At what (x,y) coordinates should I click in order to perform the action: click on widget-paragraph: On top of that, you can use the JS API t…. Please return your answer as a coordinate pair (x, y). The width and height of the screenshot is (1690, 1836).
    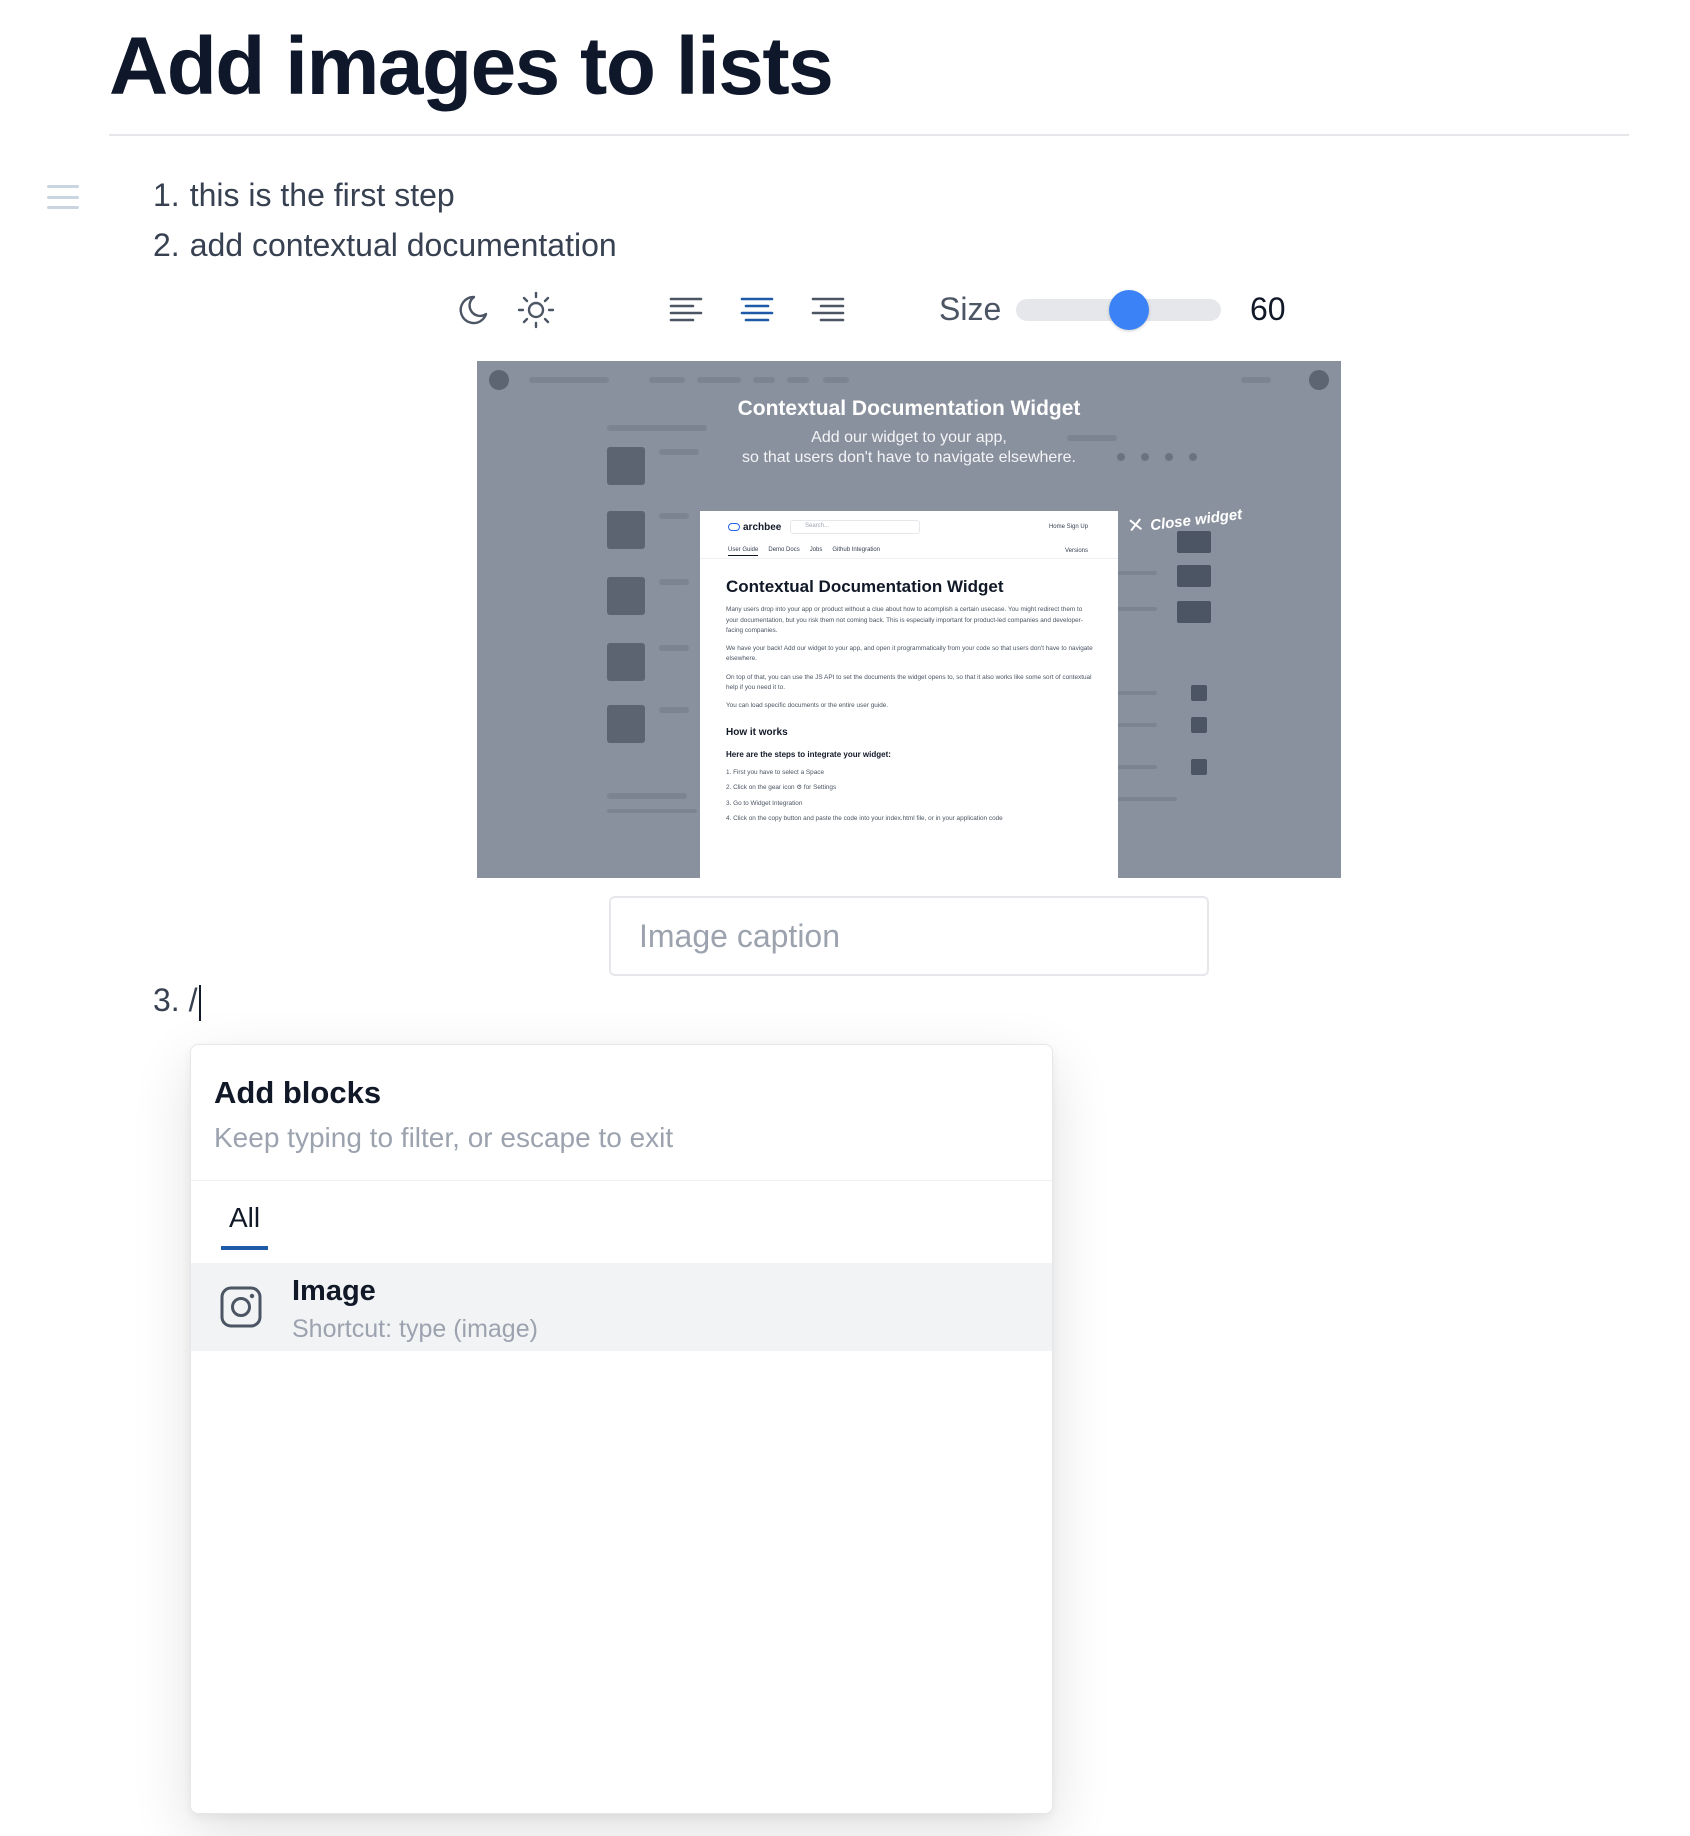
    Looking at the image, I should click on (909, 682).